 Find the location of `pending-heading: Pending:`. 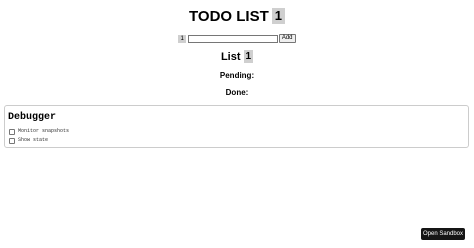

pending-heading: Pending: is located at coordinates (237, 75).